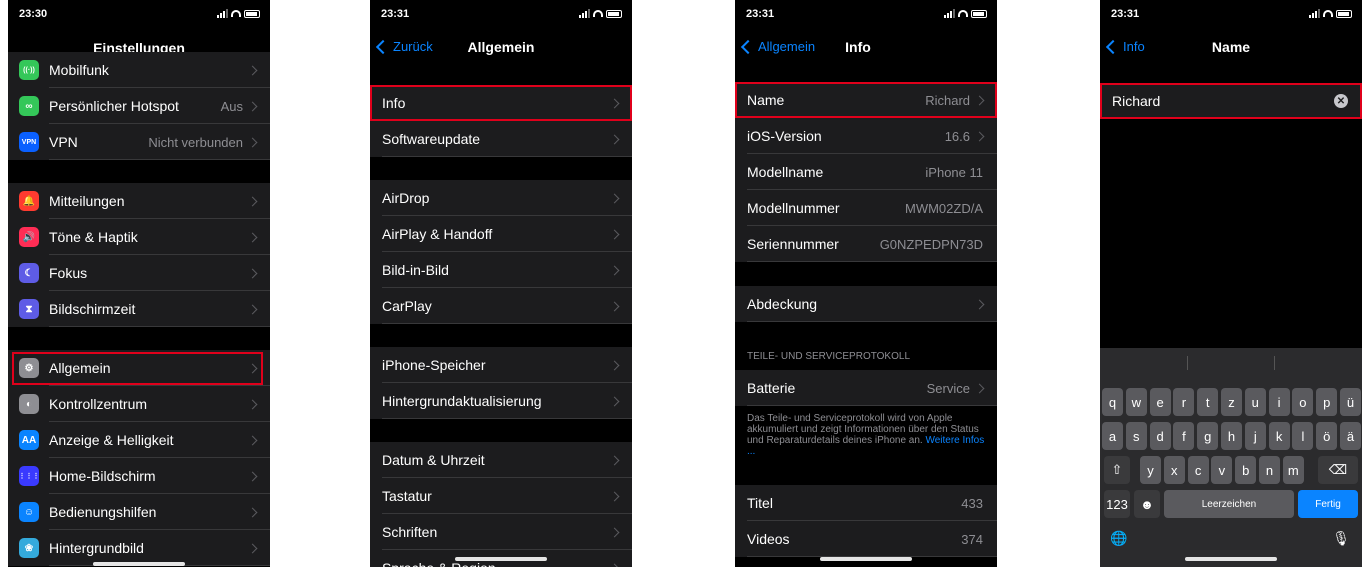 The image size is (1366, 567). I want to click on row-label: Mitteilungen, so click(87, 201).